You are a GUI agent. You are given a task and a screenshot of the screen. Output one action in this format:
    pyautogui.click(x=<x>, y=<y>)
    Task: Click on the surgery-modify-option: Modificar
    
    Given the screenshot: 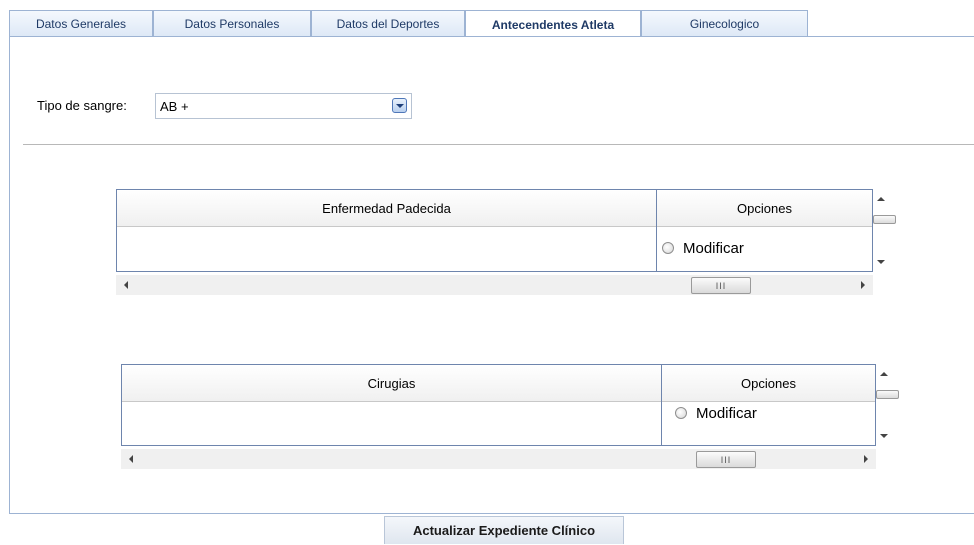 What is the action you would take?
    pyautogui.click(x=775, y=413)
    